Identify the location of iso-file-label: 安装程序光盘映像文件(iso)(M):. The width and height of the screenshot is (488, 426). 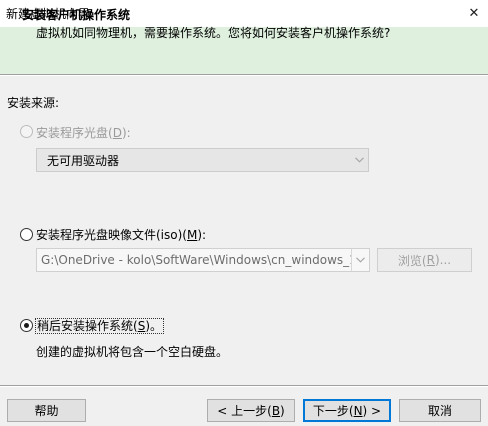
(121, 235).